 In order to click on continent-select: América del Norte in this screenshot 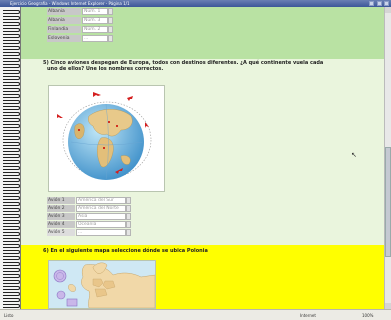, I will do `click(101, 208)`.